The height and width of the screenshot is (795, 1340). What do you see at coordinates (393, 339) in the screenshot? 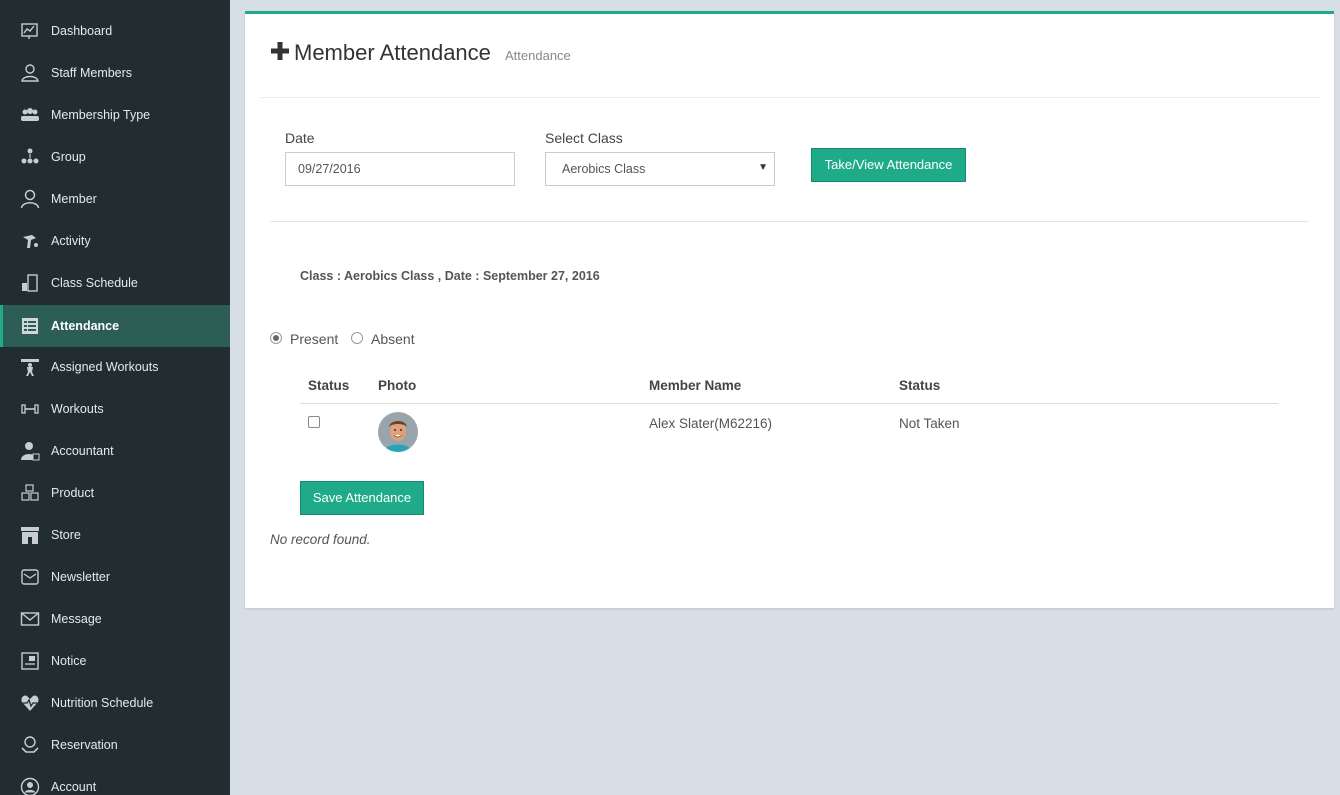
I see `absent-label: Absent` at bounding box center [393, 339].